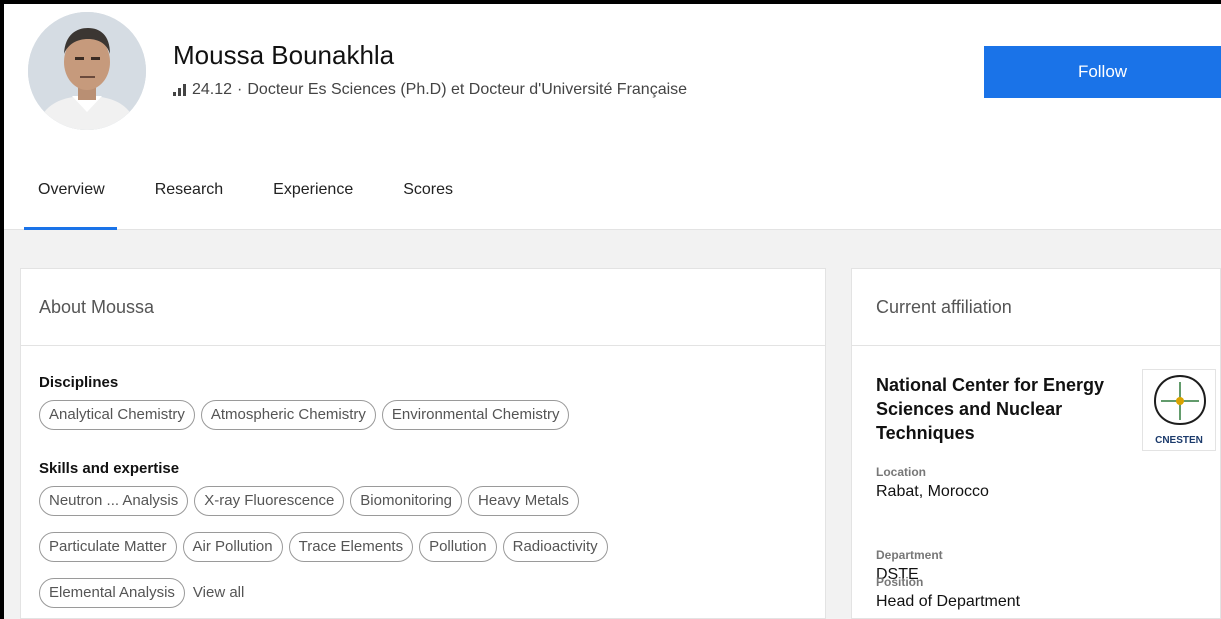 The width and height of the screenshot is (1221, 619). Describe the element at coordinates (232, 547) in the screenshot. I see `skill-chip: Air Pollution` at that location.